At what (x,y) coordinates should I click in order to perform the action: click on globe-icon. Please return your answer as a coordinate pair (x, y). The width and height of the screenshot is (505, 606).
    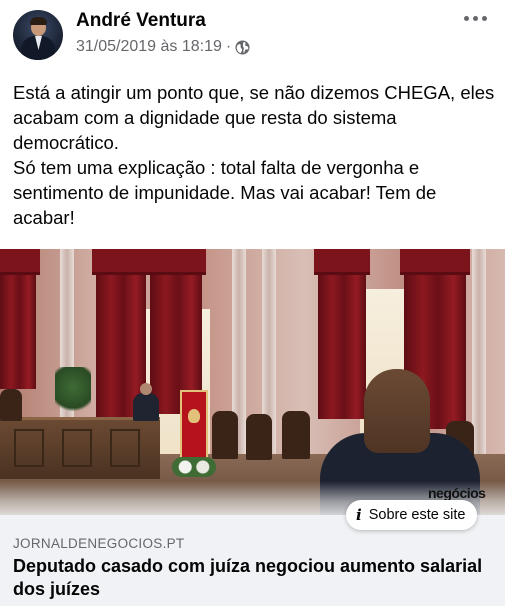
    Looking at the image, I should click on (242, 47).